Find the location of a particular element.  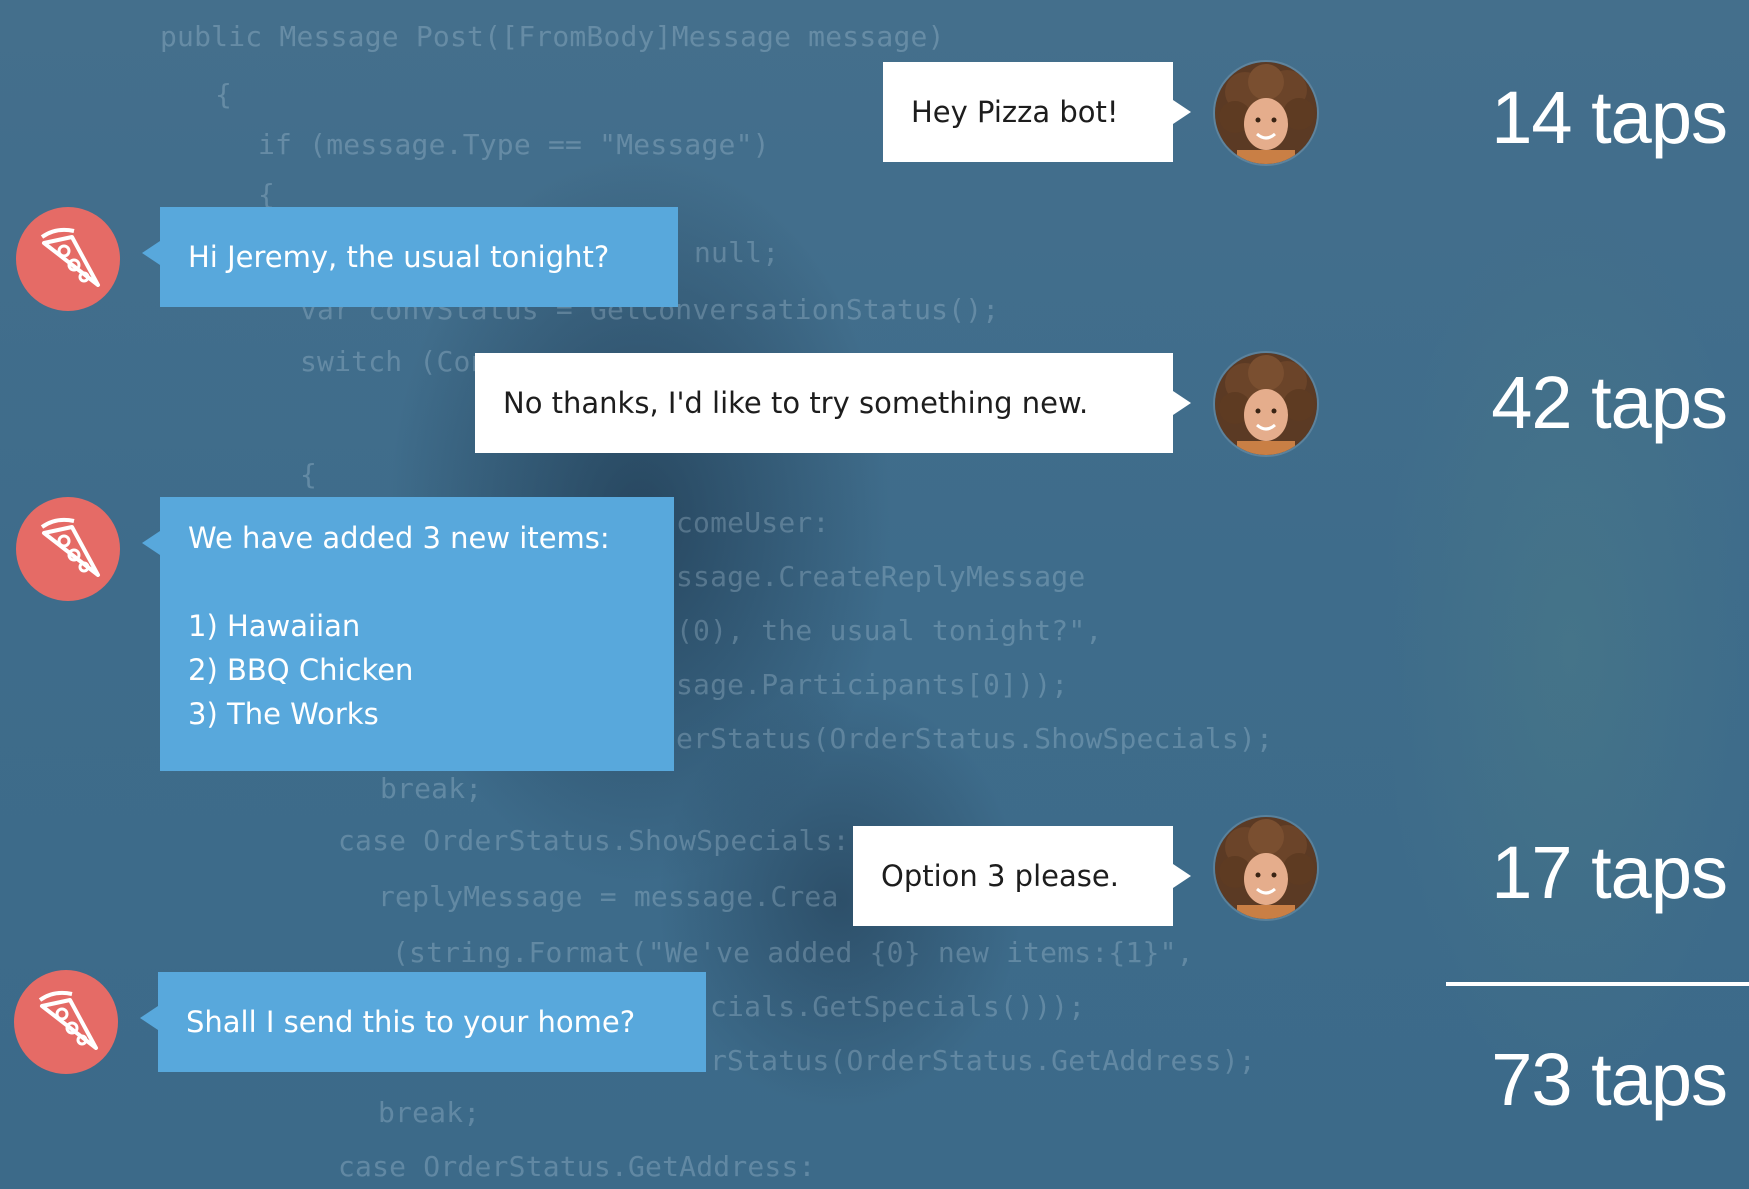

bot-message-line: 2) BBQ Chicken is located at coordinates (301, 670).